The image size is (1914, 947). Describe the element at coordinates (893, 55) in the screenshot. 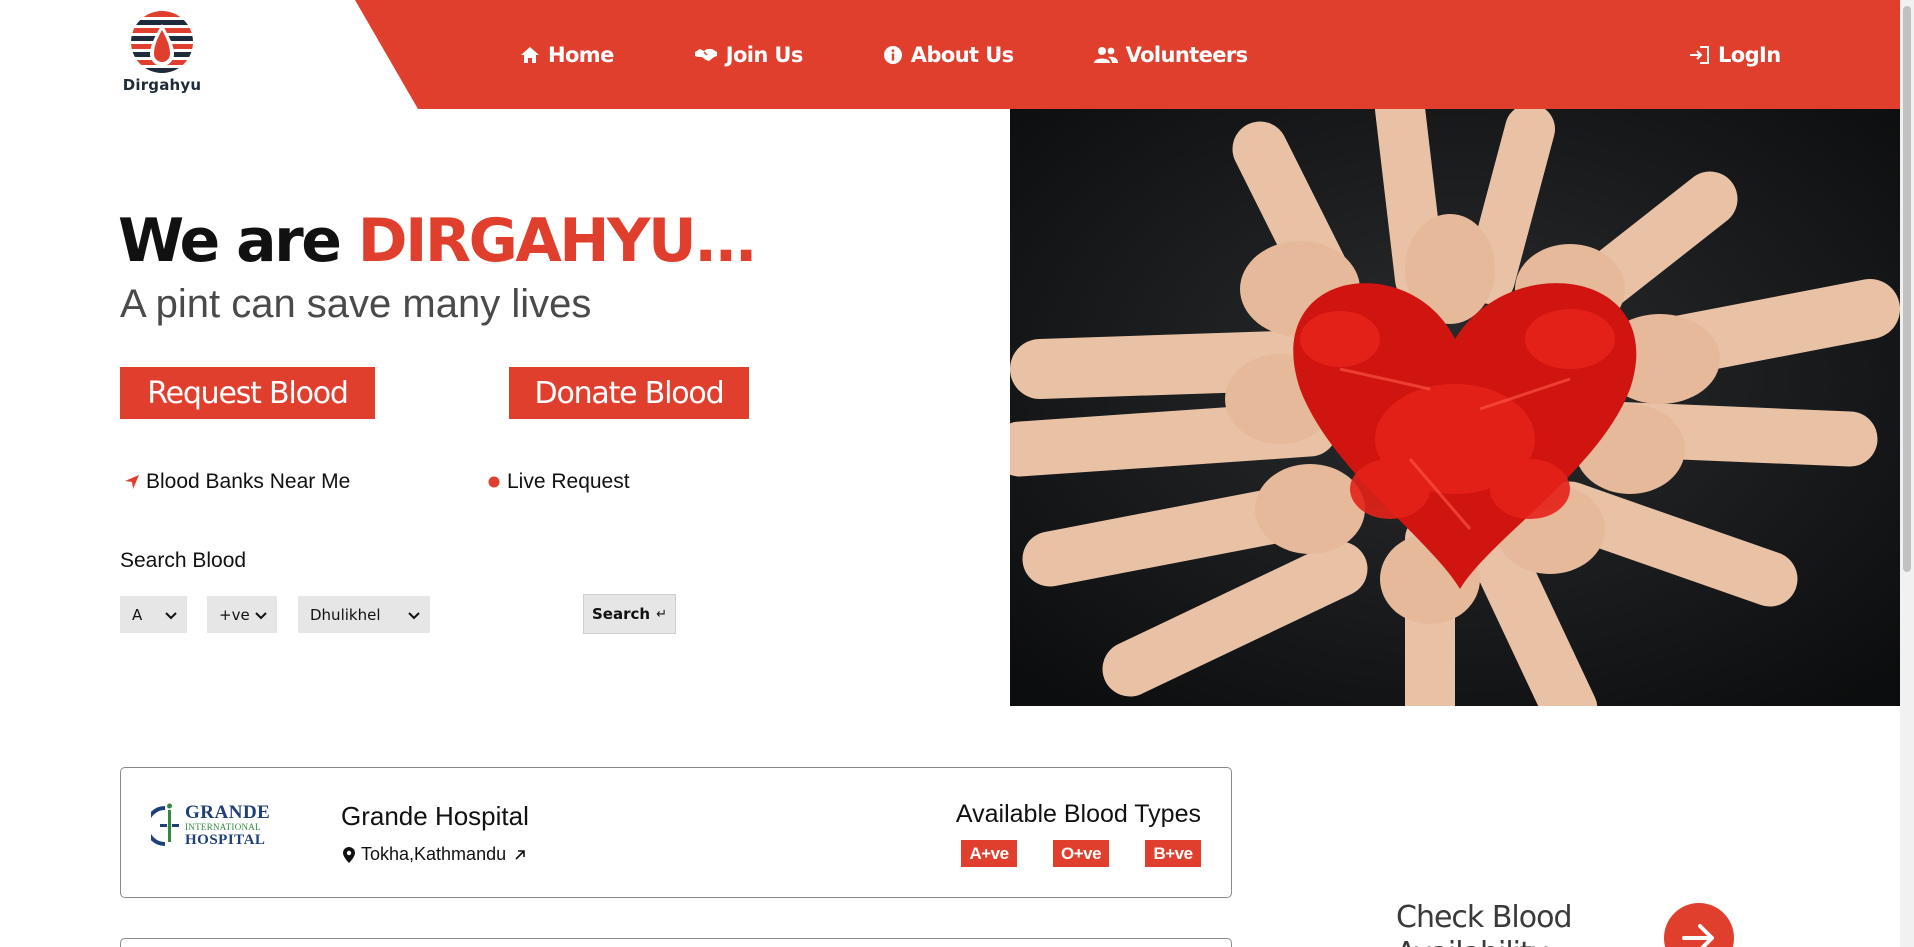

I see `info-icon` at that location.